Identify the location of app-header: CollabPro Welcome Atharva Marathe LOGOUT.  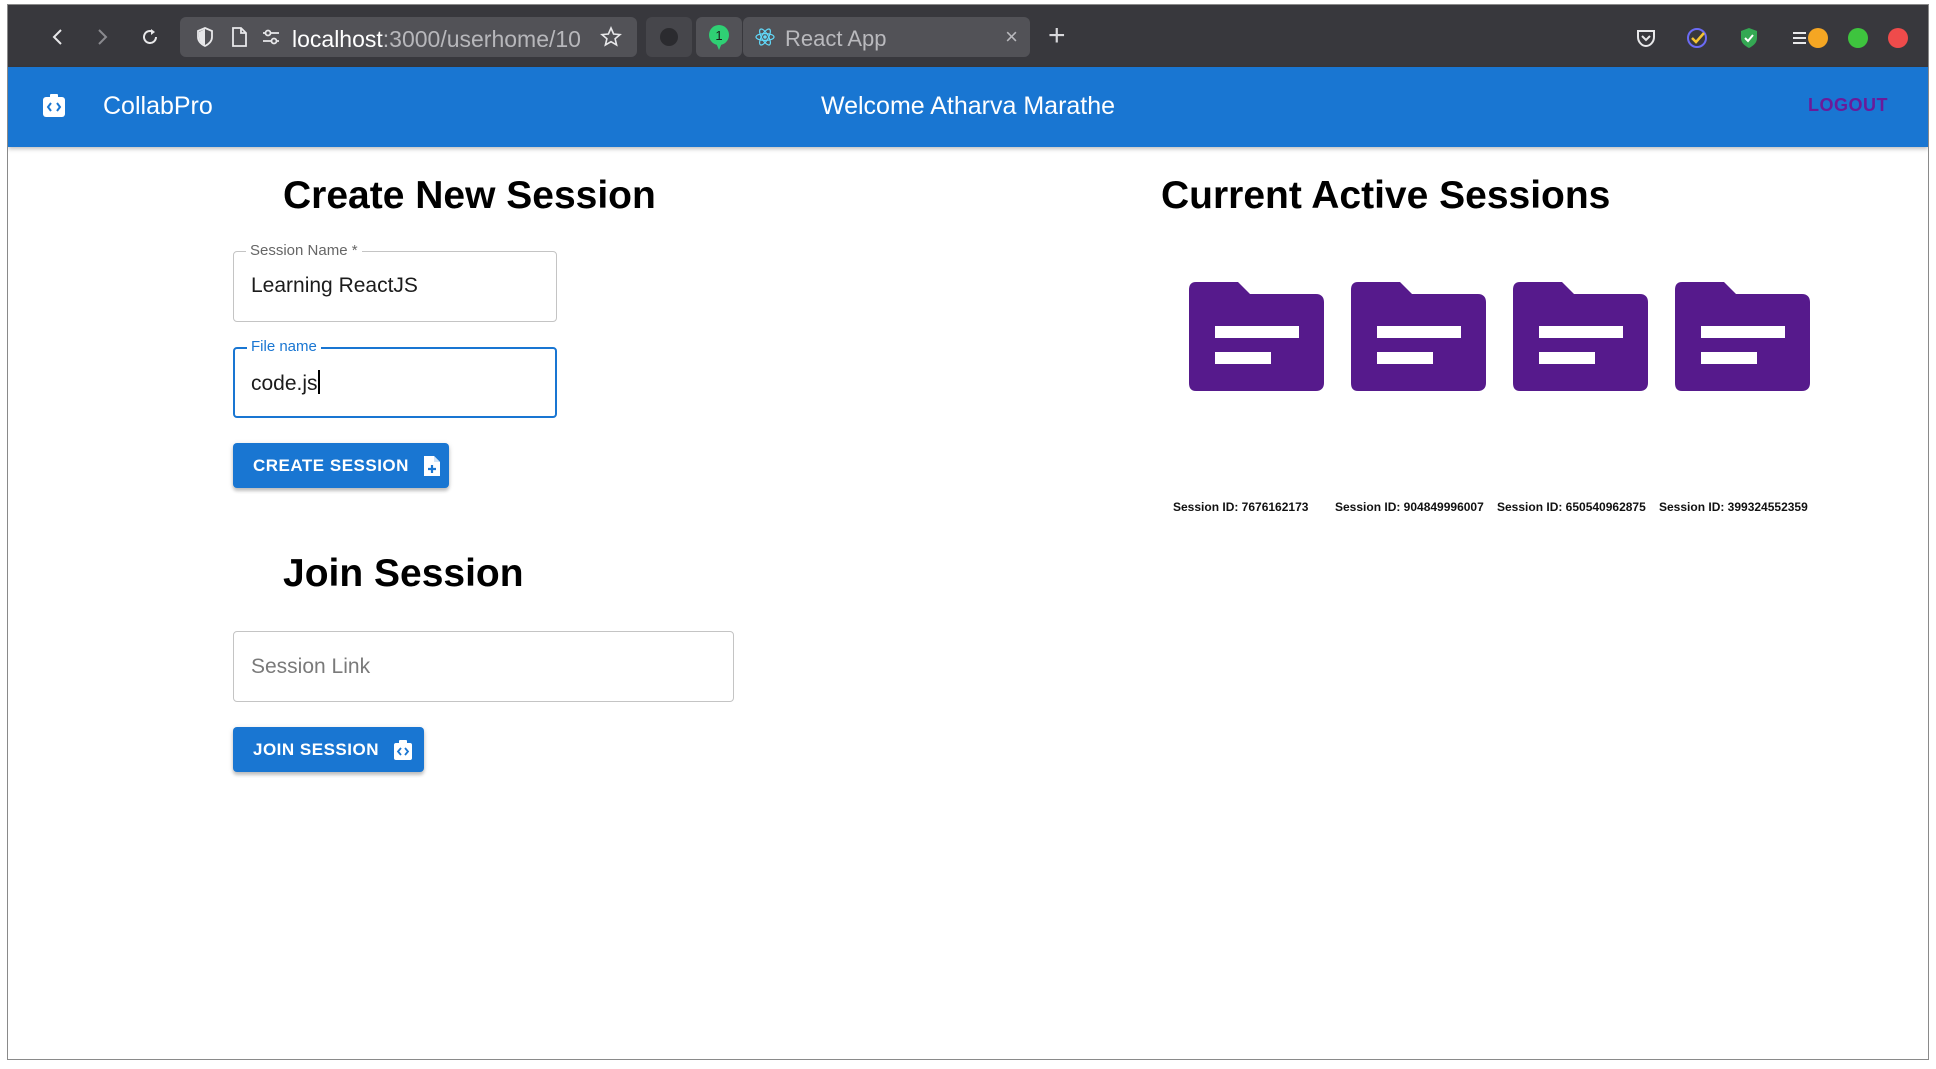
(968, 107).